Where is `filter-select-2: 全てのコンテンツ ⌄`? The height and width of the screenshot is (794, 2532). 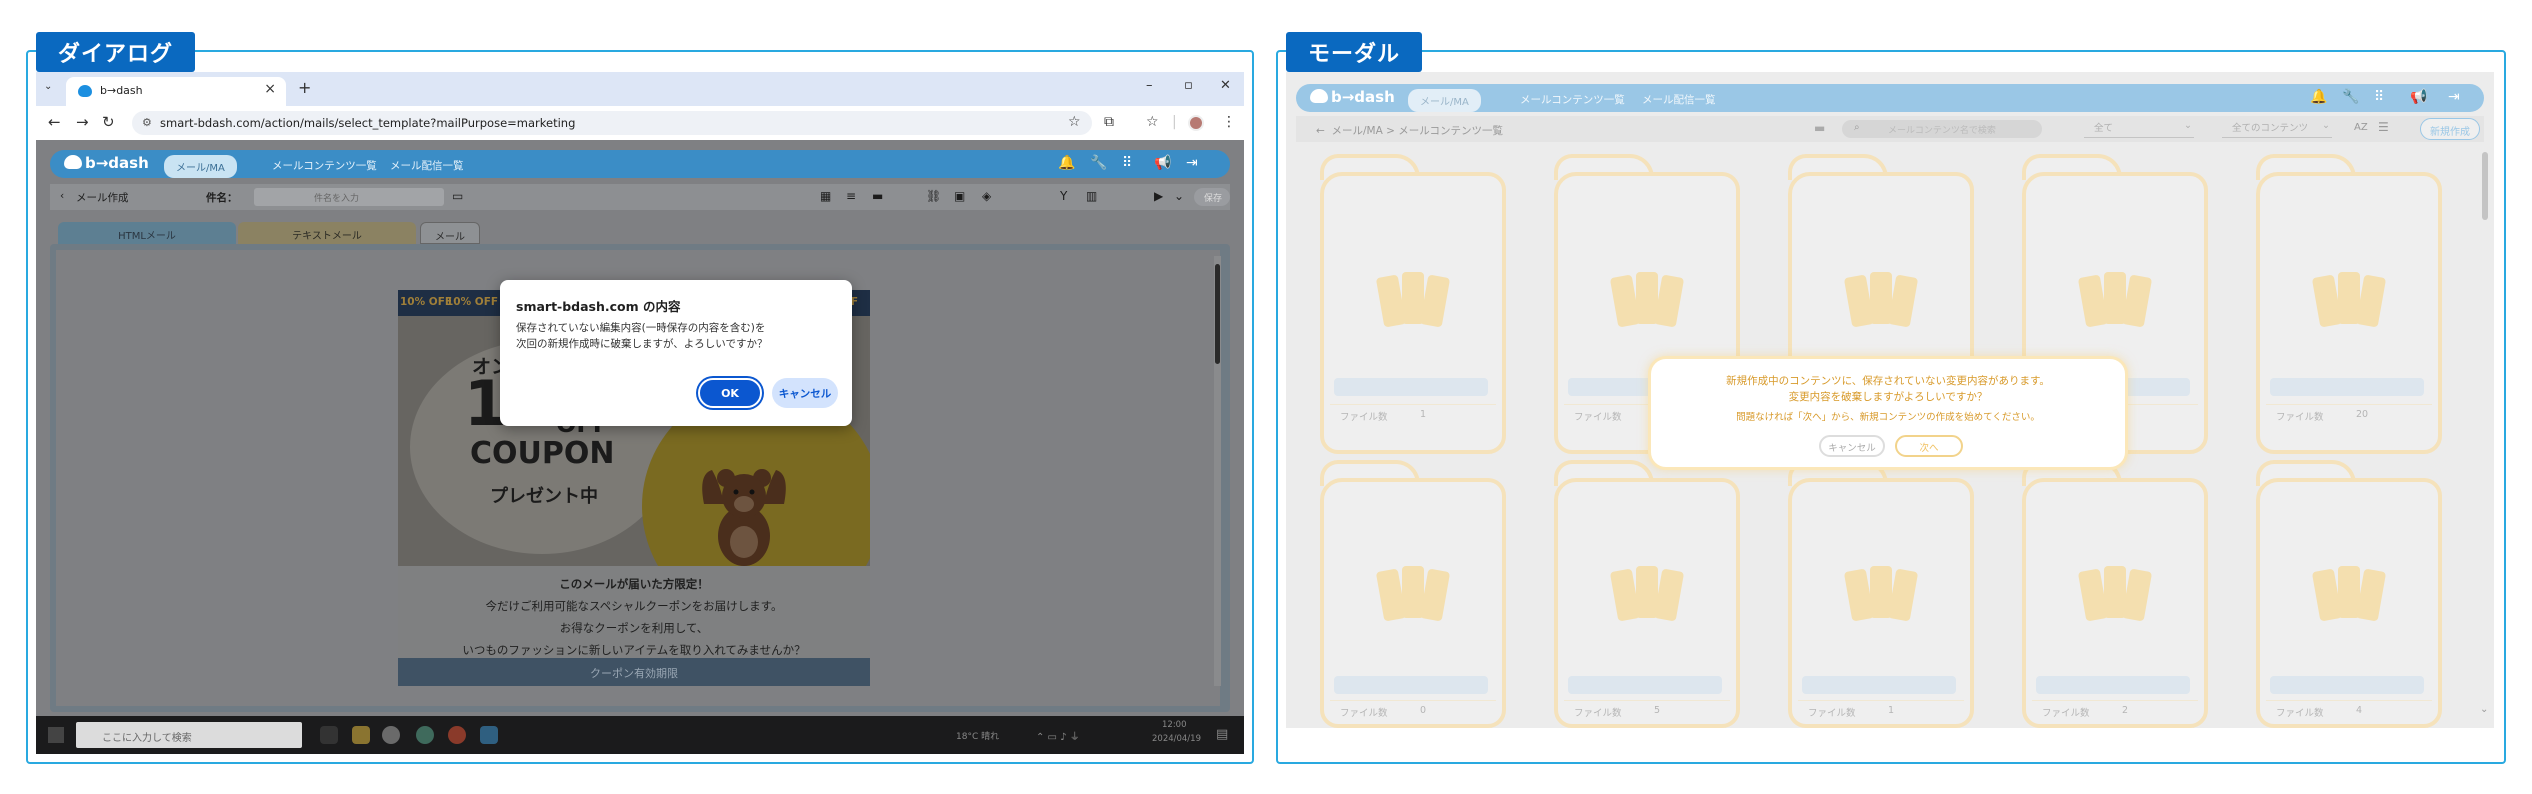
filter-select-2: 全てのコンテンツ ⌄ is located at coordinates (2277, 129).